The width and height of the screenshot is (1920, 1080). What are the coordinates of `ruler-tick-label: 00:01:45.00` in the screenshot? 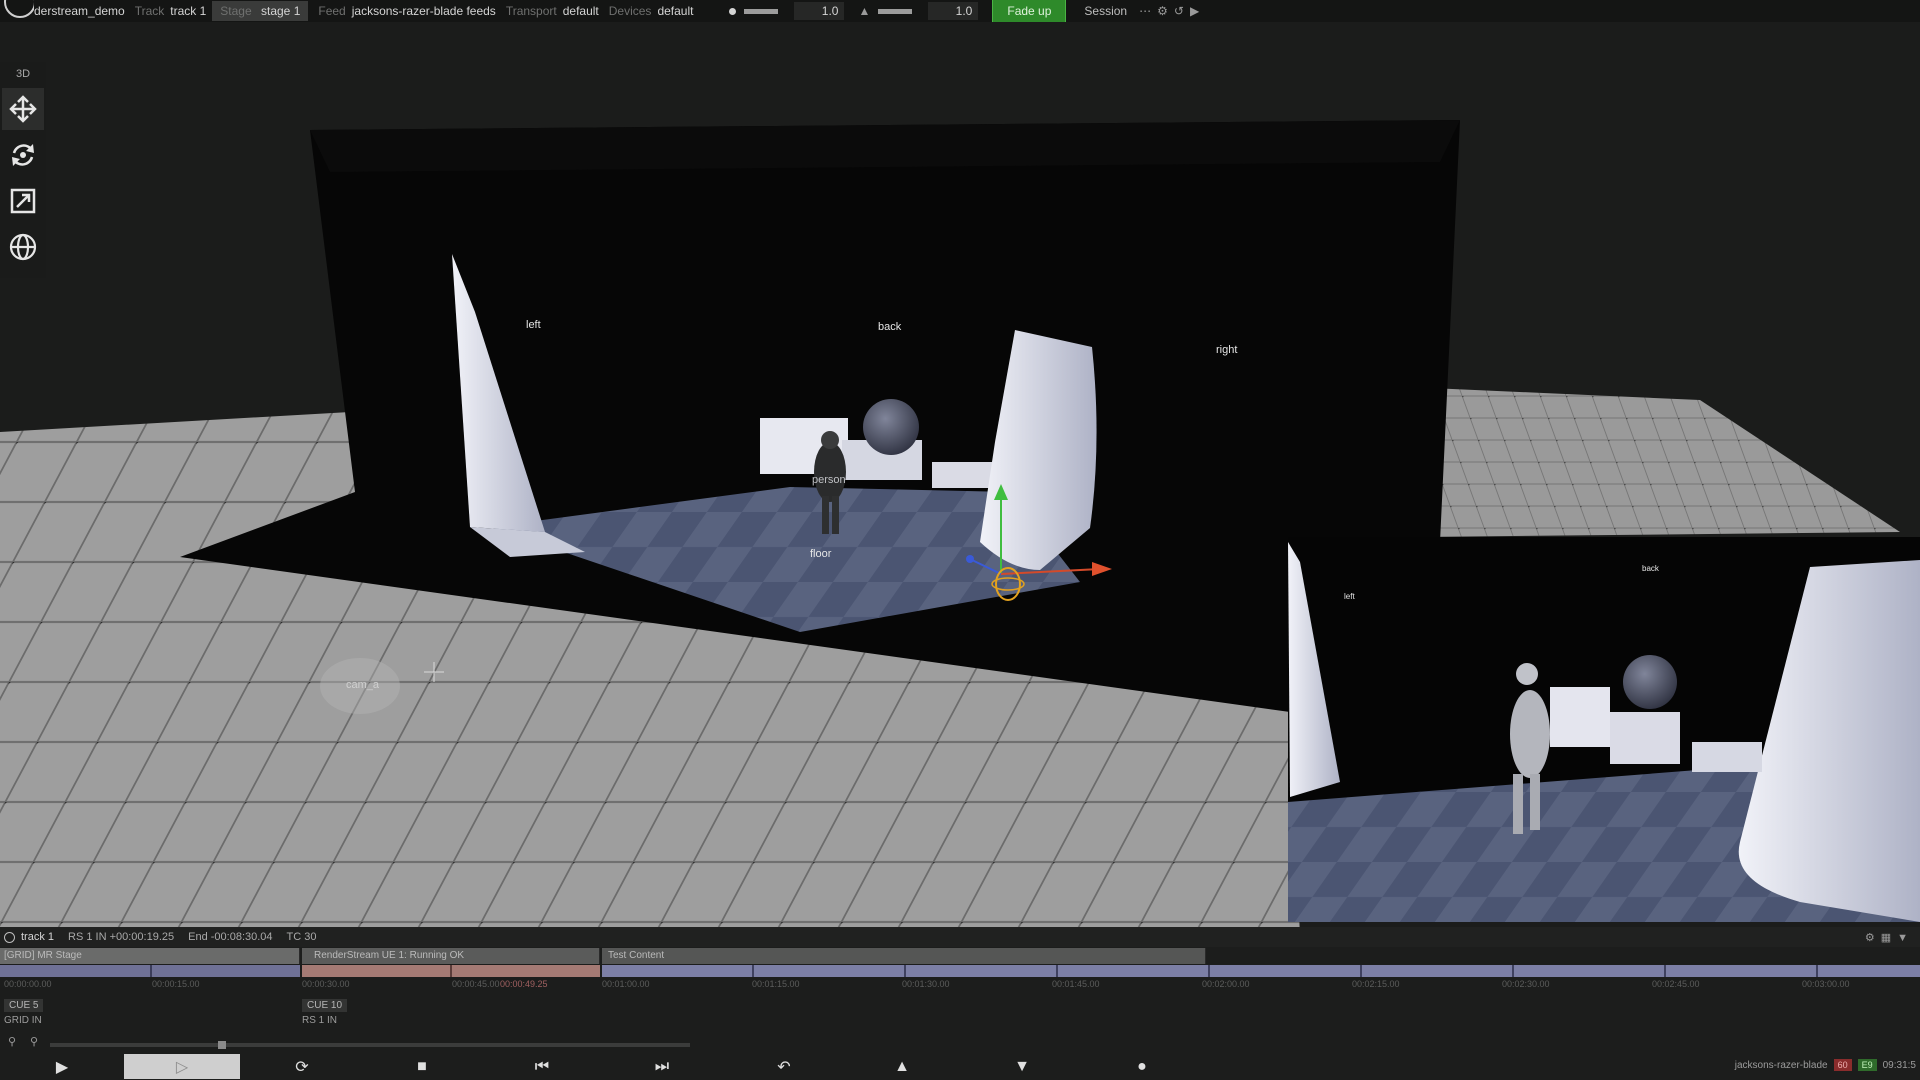 It's located at (1076, 984).